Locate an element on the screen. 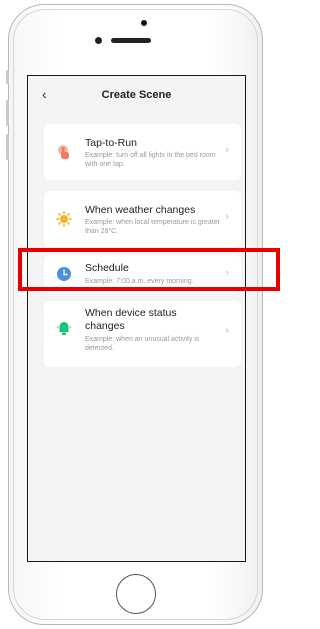 This screenshot has width=320, height=629. option-title: When device status changes is located at coordinates (131, 319).